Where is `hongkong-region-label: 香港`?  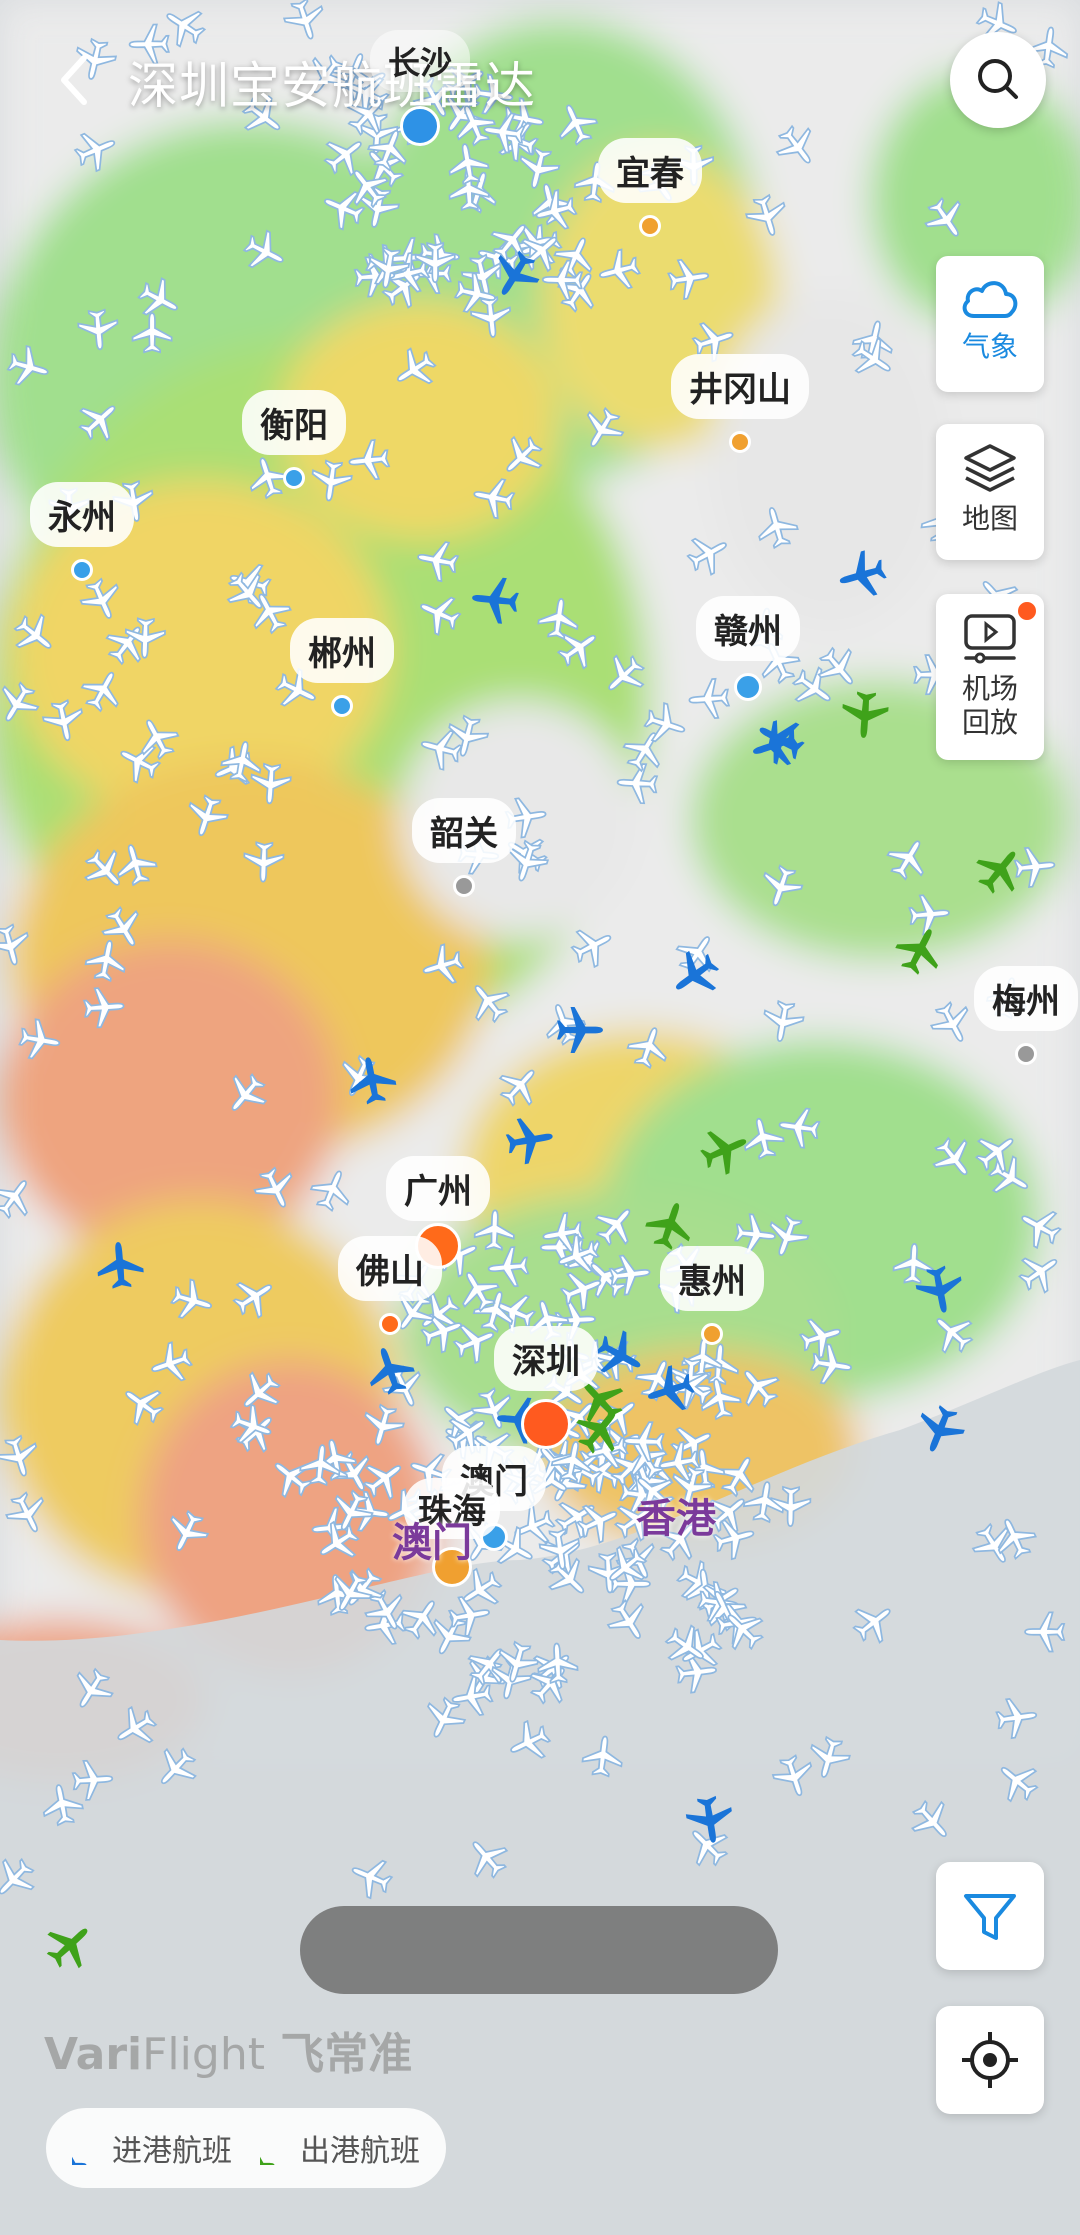 hongkong-region-label: 香港 is located at coordinates (676, 1519).